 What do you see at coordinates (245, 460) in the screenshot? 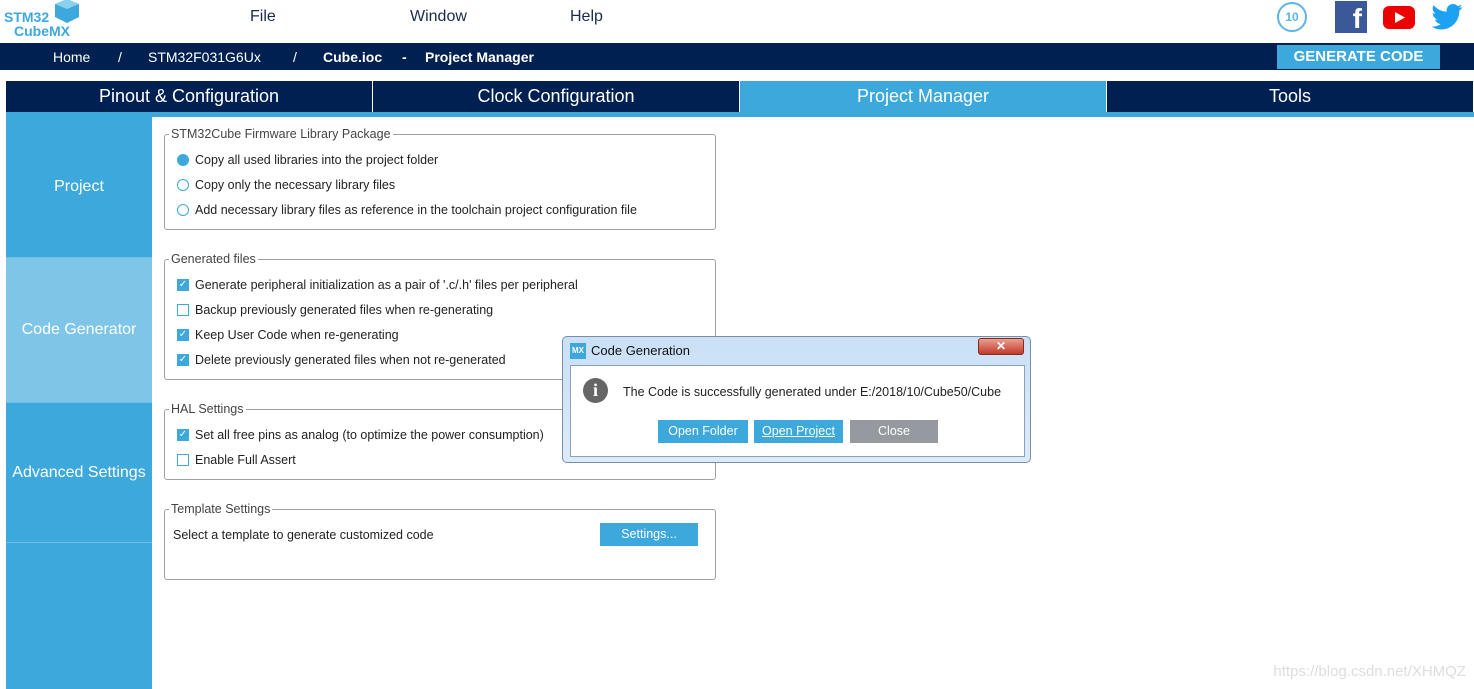
I see `option-label: Enable Full Assert` at bounding box center [245, 460].